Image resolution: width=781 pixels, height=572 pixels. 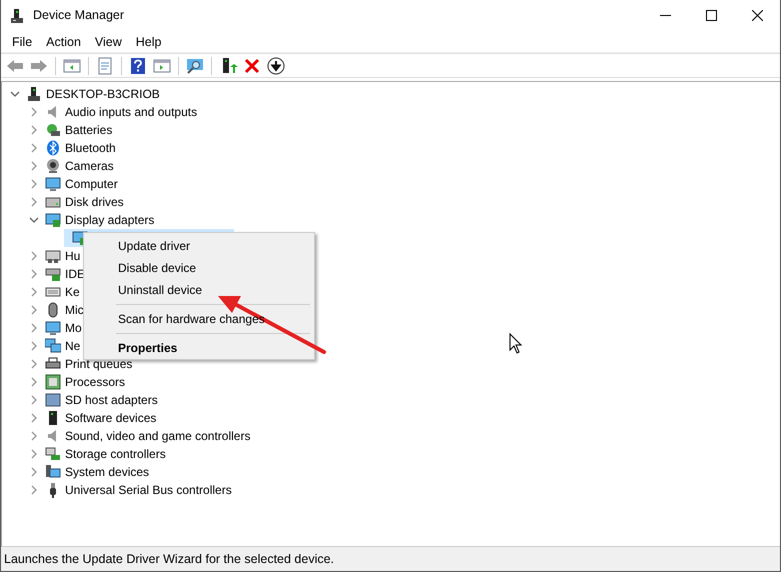 I want to click on tree-item: Processors, so click(x=95, y=382).